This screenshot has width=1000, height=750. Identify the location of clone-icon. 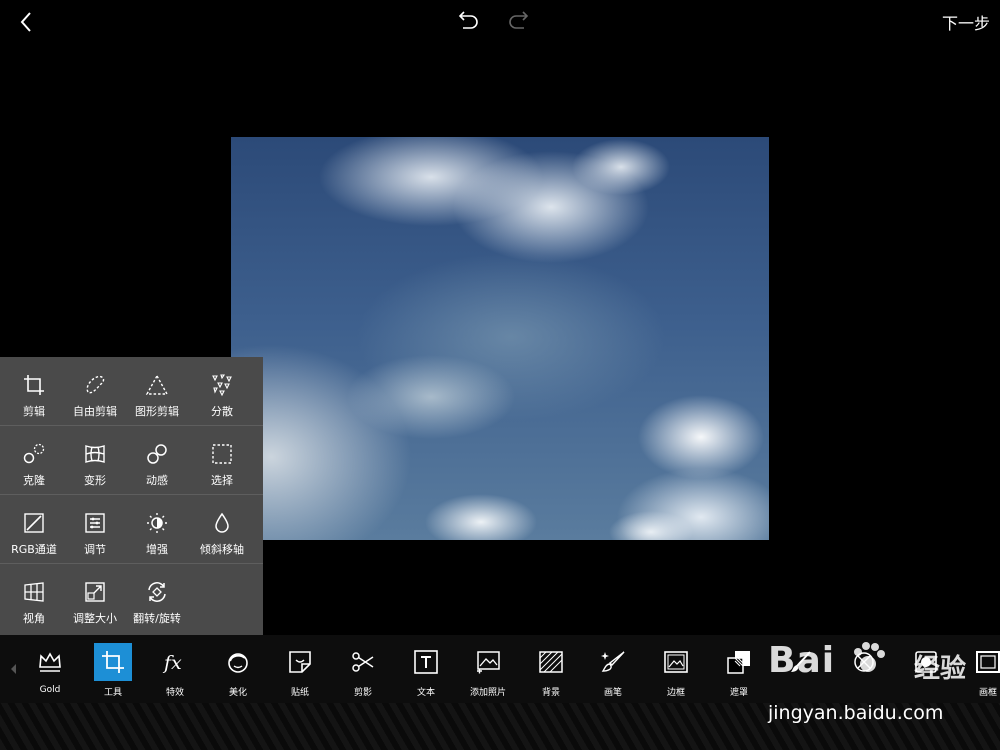
(34, 453).